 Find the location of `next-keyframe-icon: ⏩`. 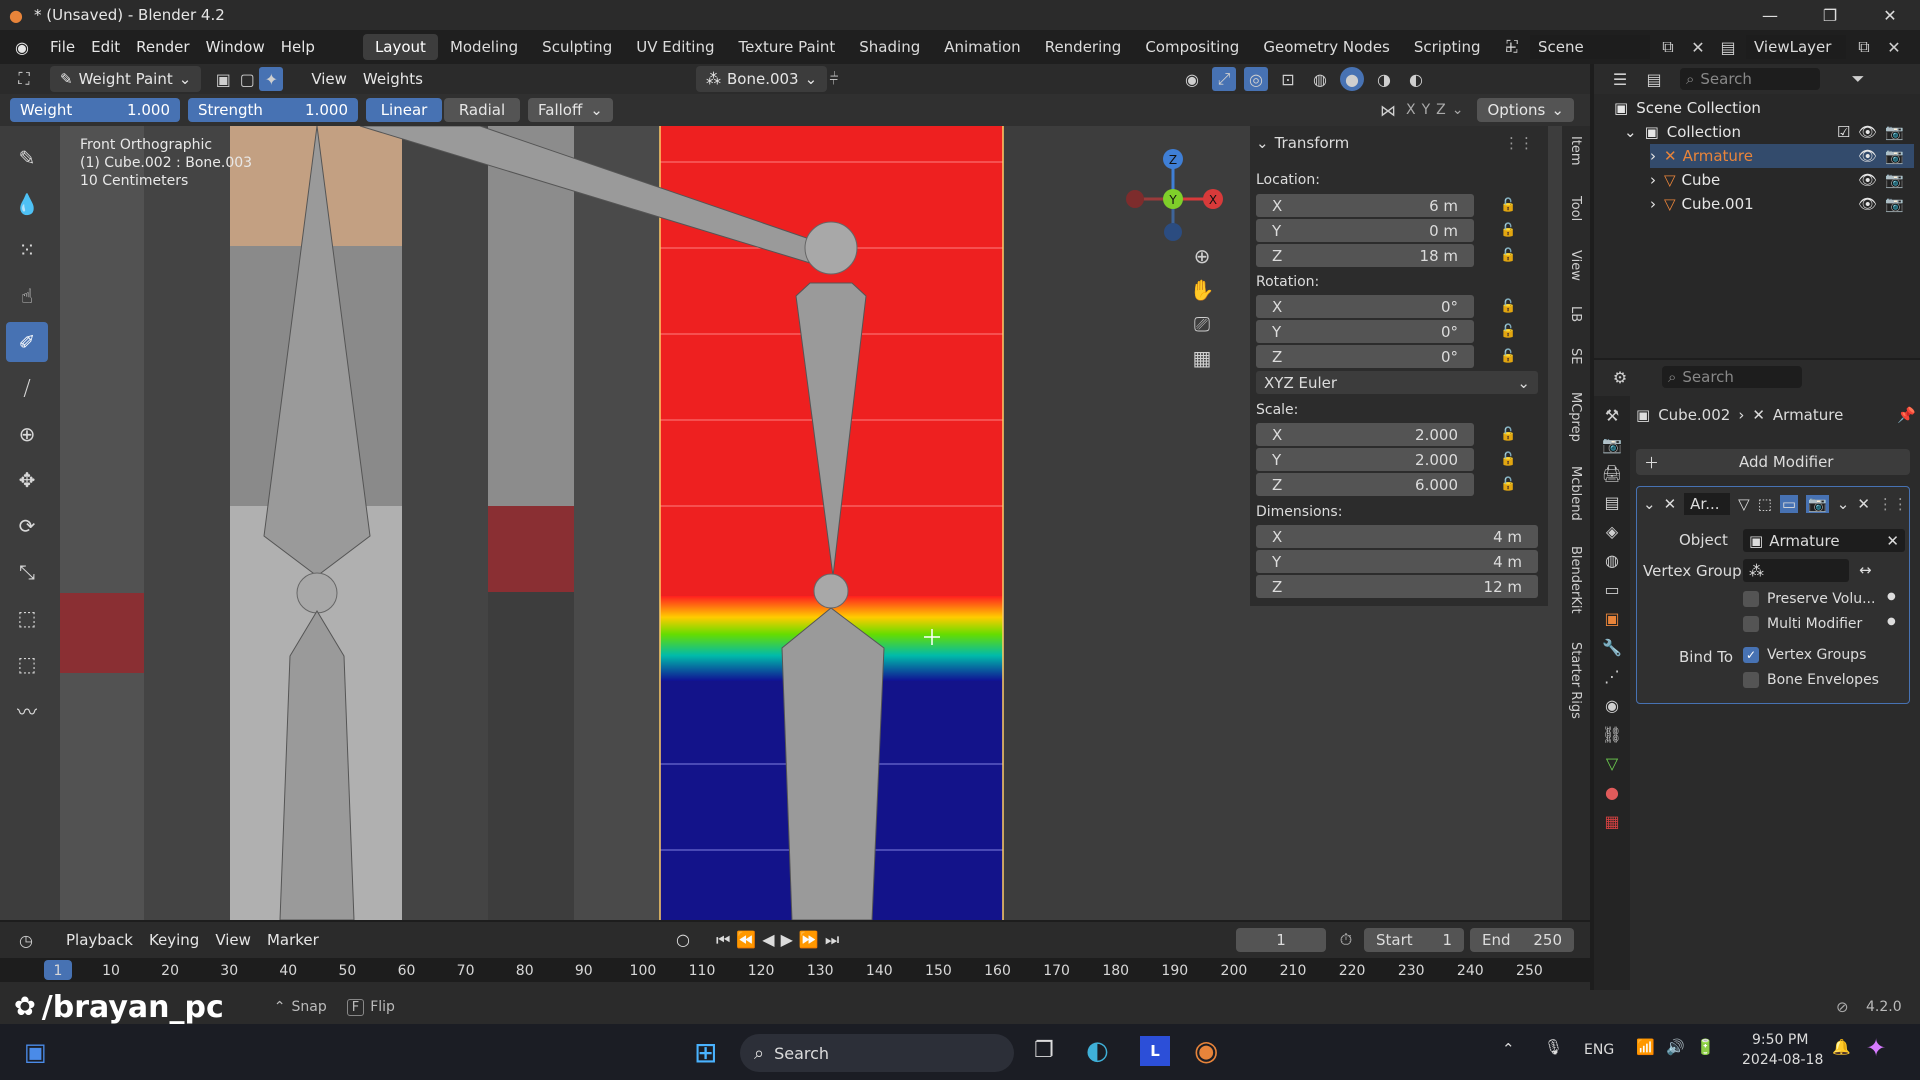

next-keyframe-icon: ⏩ is located at coordinates (809, 940).